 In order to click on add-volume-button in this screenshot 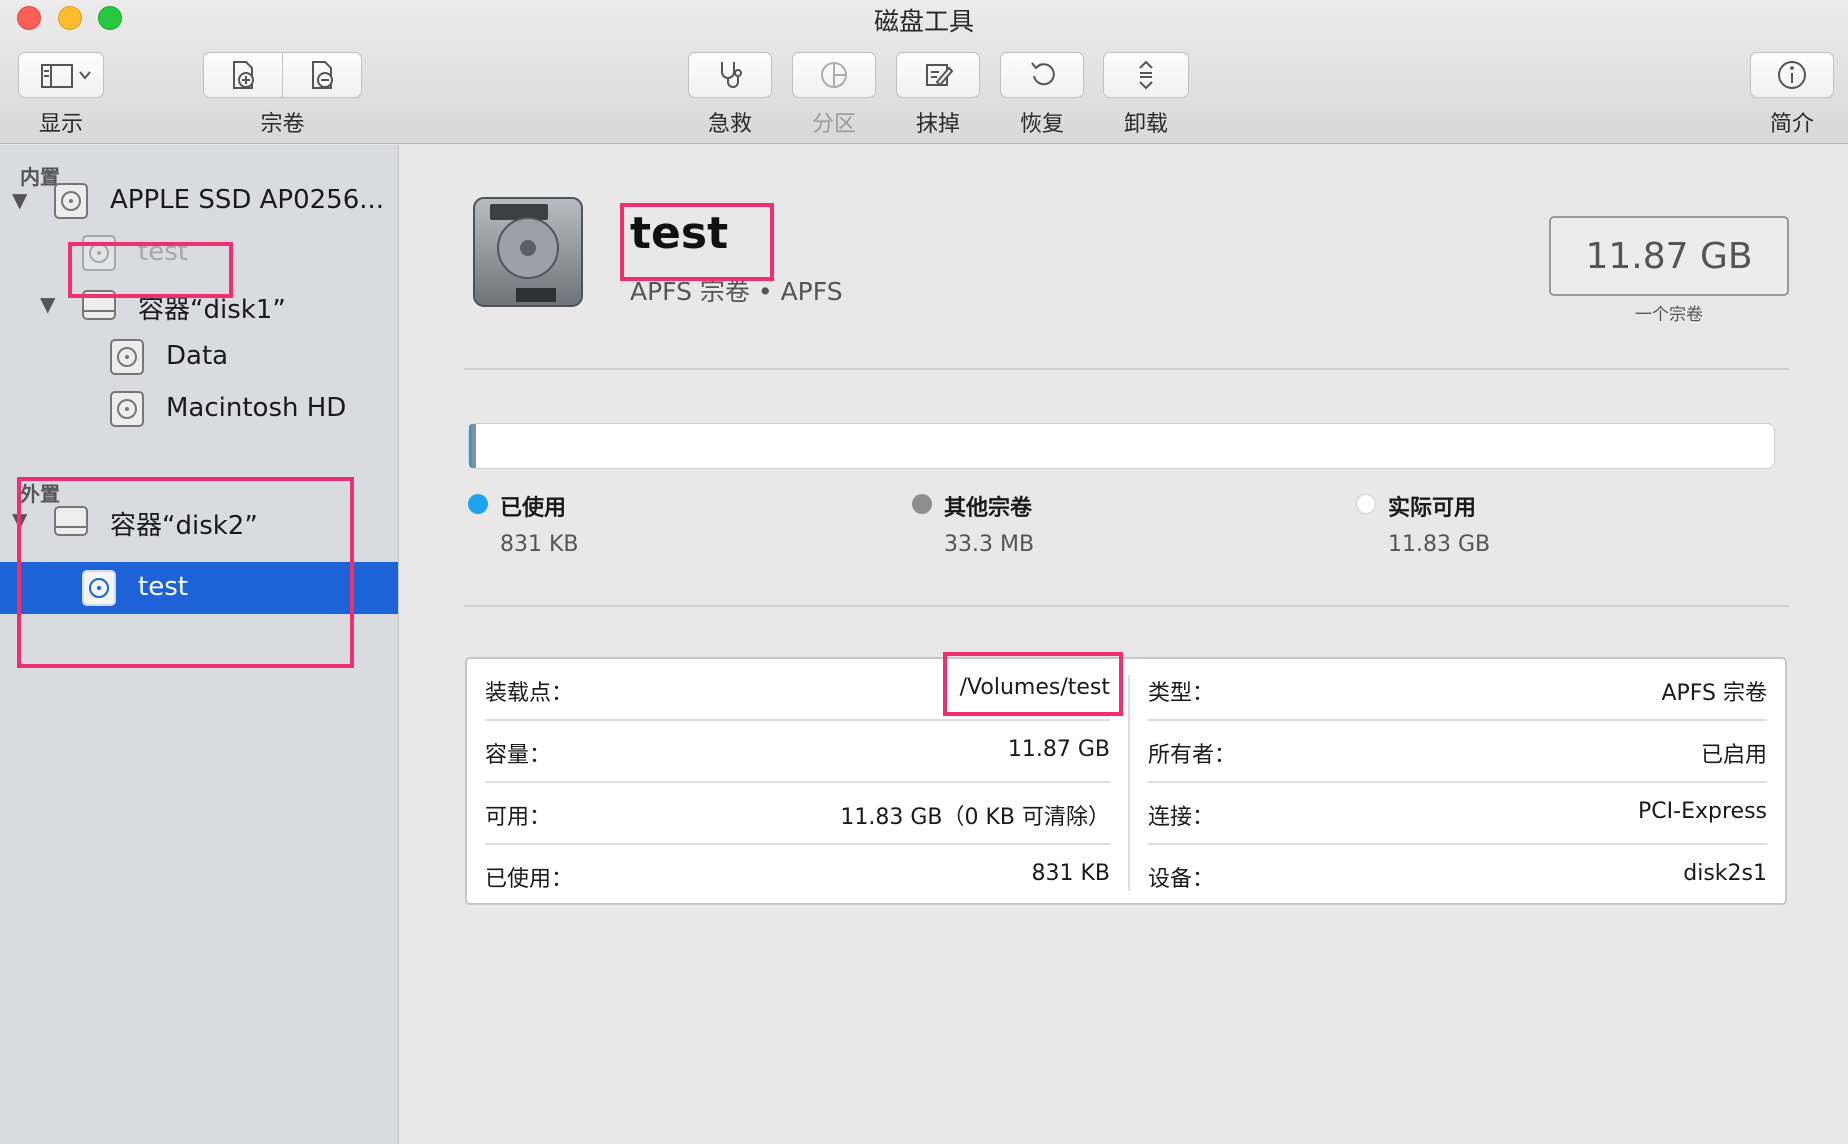, I will do `click(243, 75)`.